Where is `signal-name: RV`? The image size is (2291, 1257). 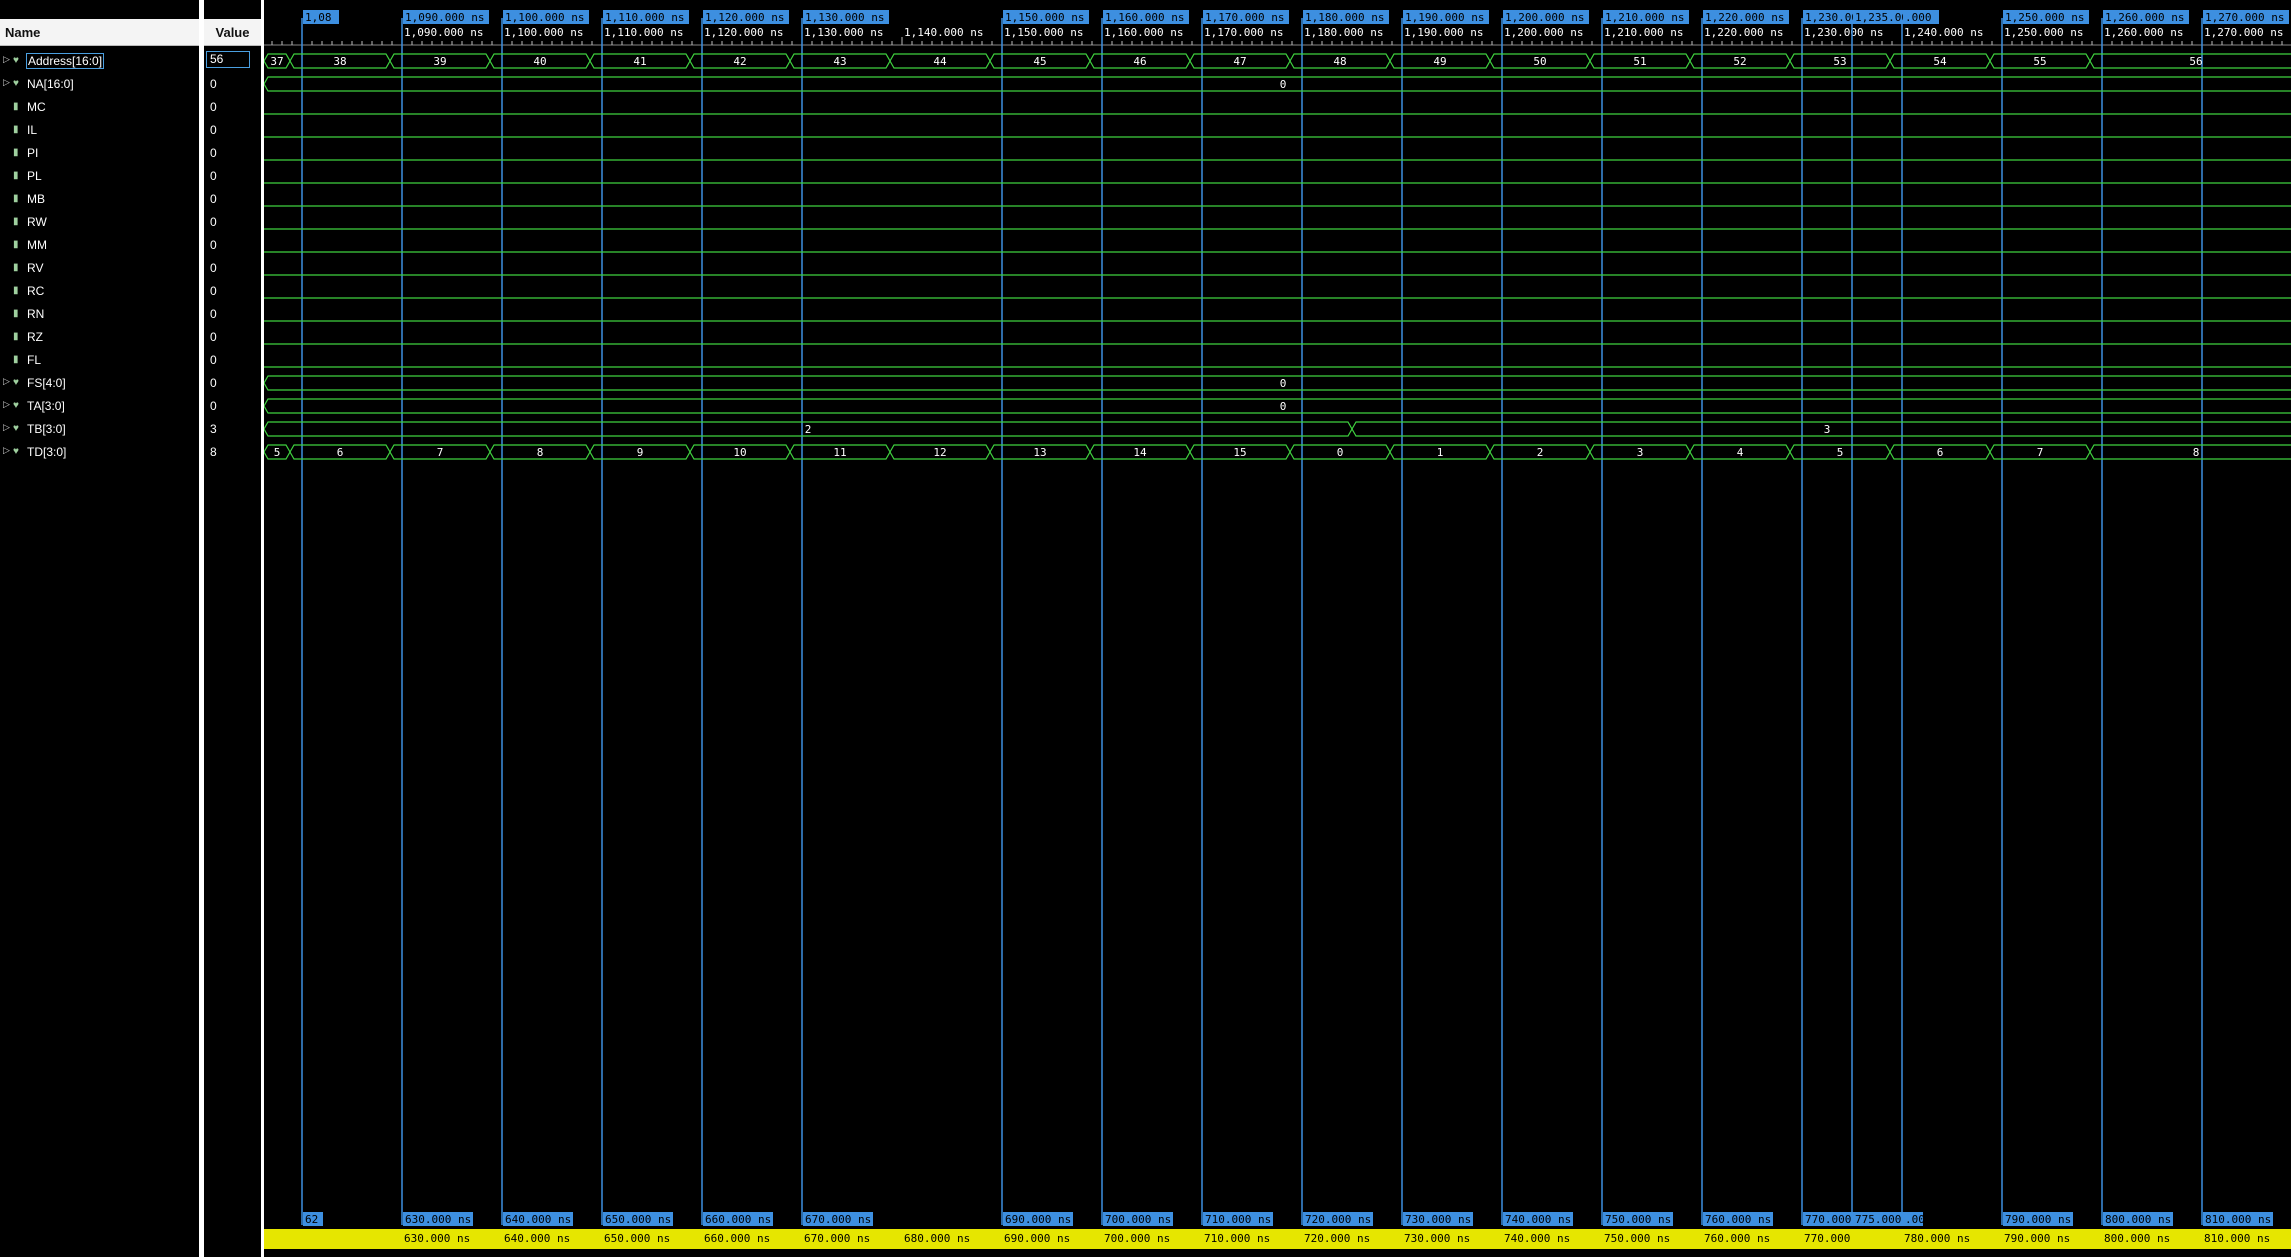 signal-name: RV is located at coordinates (35, 268).